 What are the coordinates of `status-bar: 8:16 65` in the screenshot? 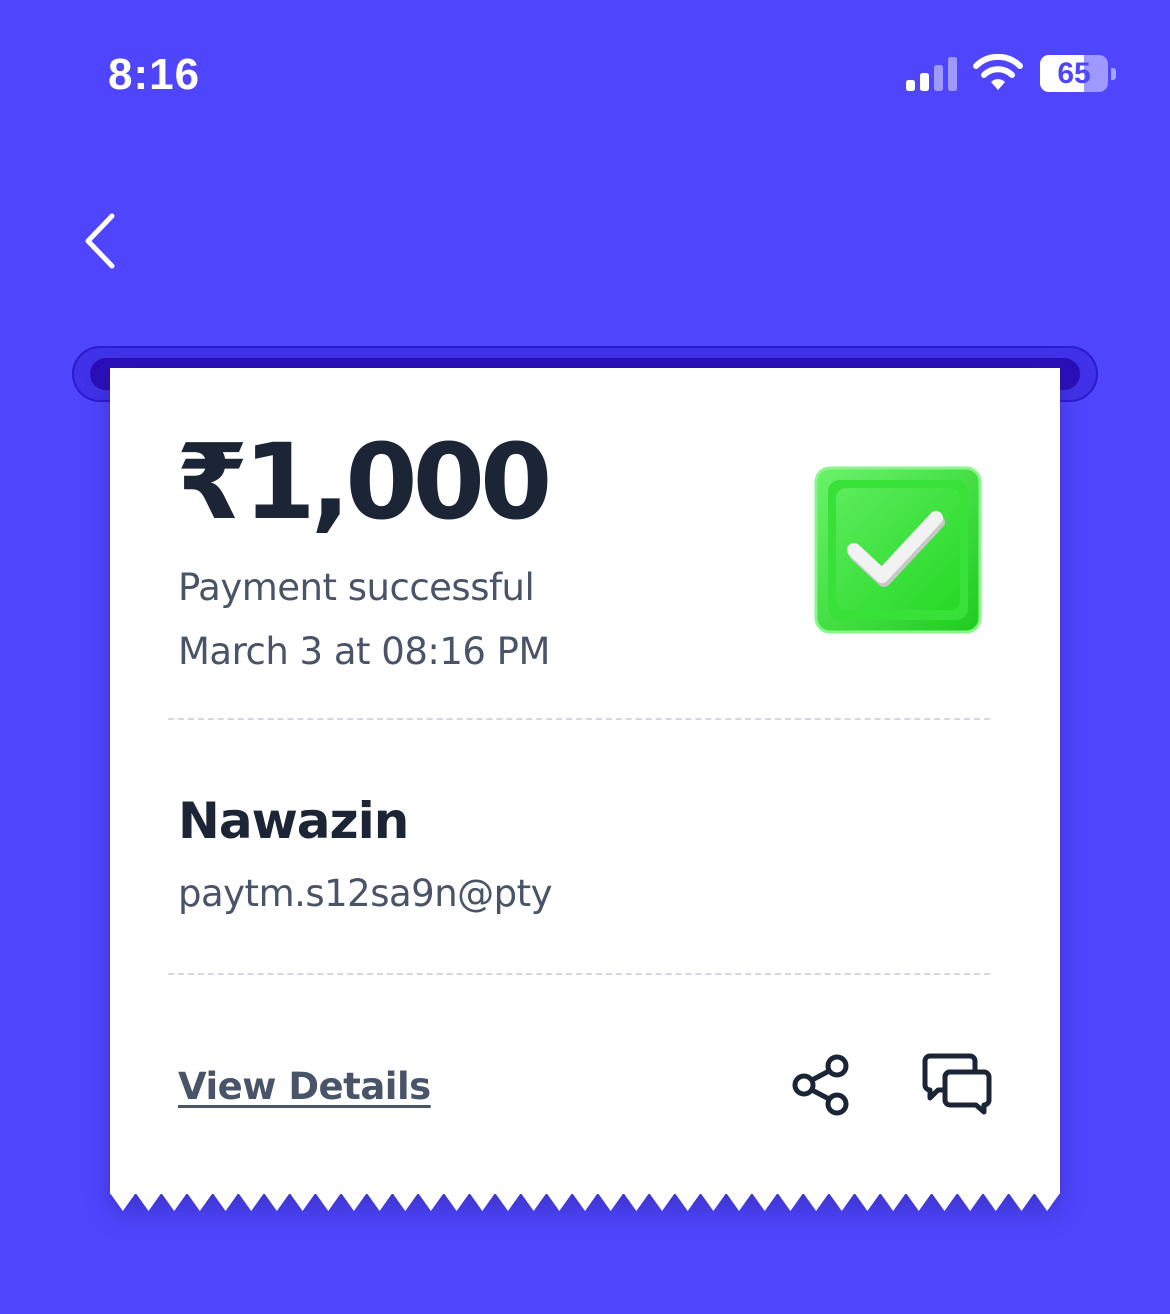 It's located at (585, 75).